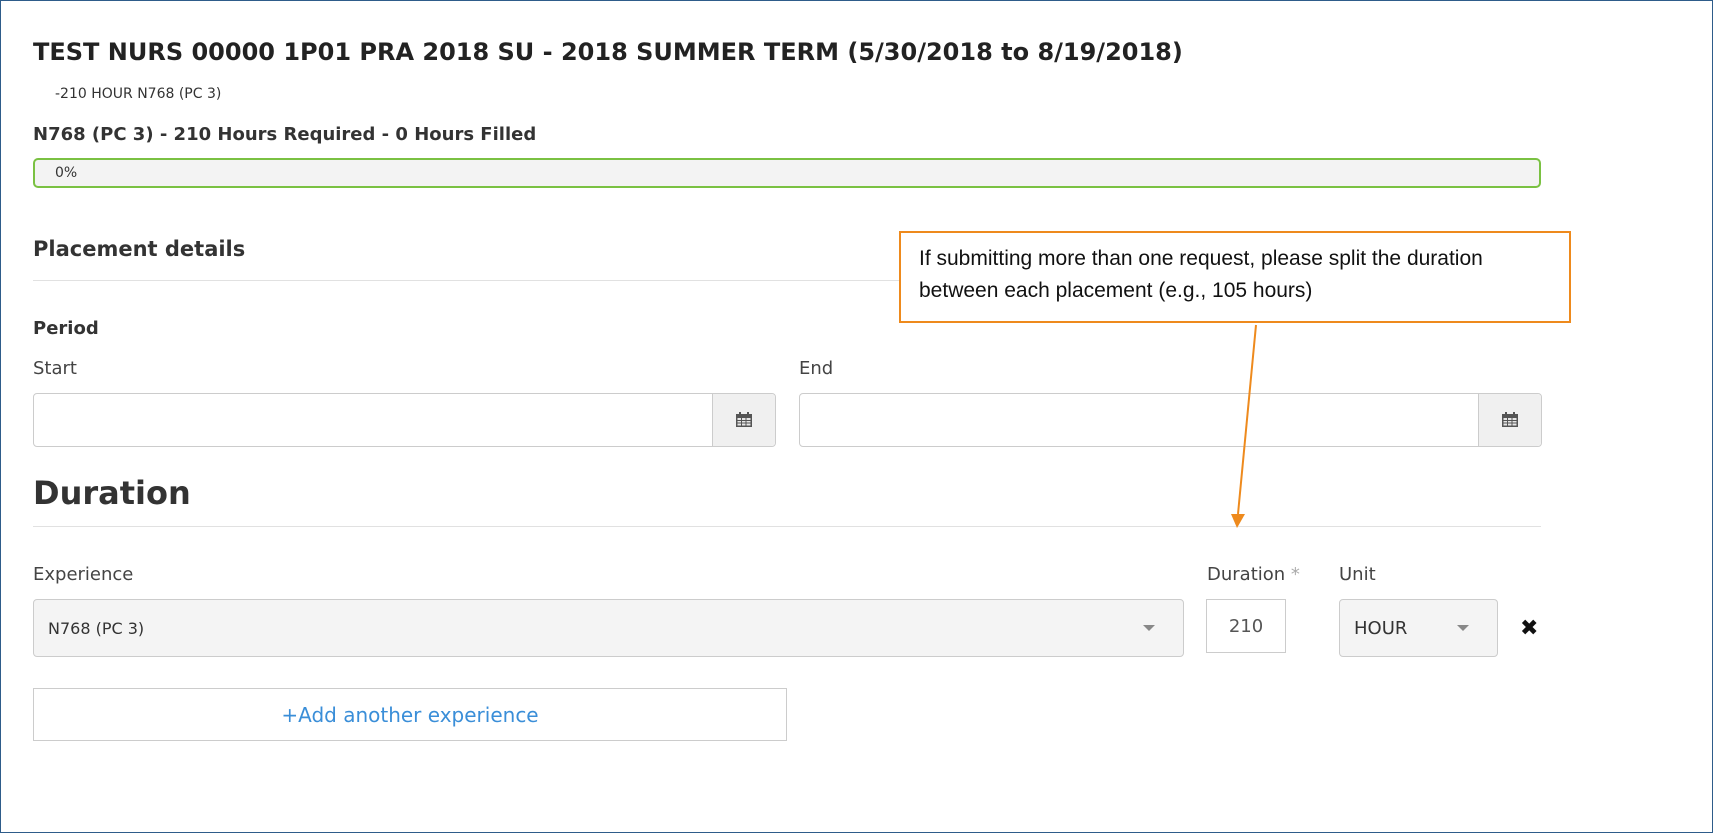 Image resolution: width=1715 pixels, height=835 pixels. Describe the element at coordinates (787, 526) in the screenshot. I see `divider` at that location.